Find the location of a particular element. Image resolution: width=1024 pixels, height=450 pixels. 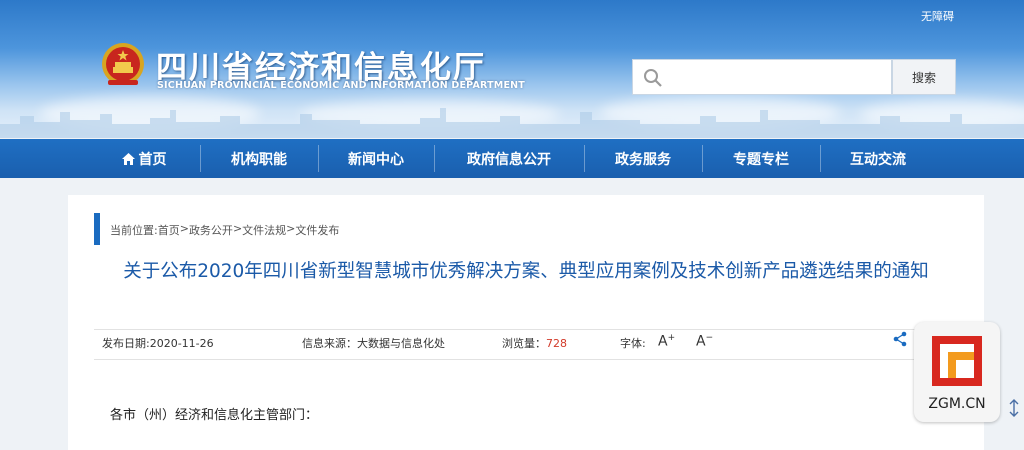

nav-item-institution: 机构职能 is located at coordinates (259, 158).